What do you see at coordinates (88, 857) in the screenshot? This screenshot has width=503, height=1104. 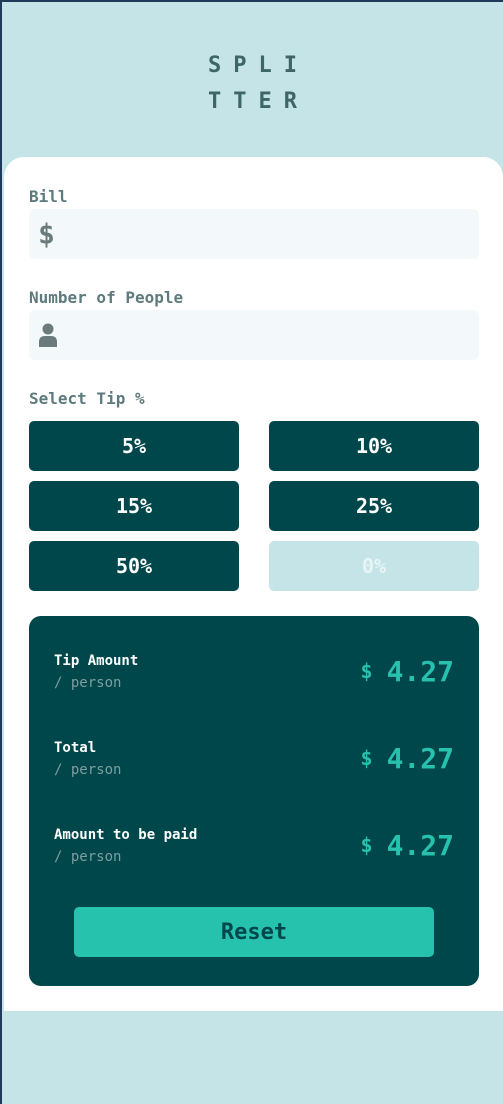 I see `amount-paid-sub: / person` at bounding box center [88, 857].